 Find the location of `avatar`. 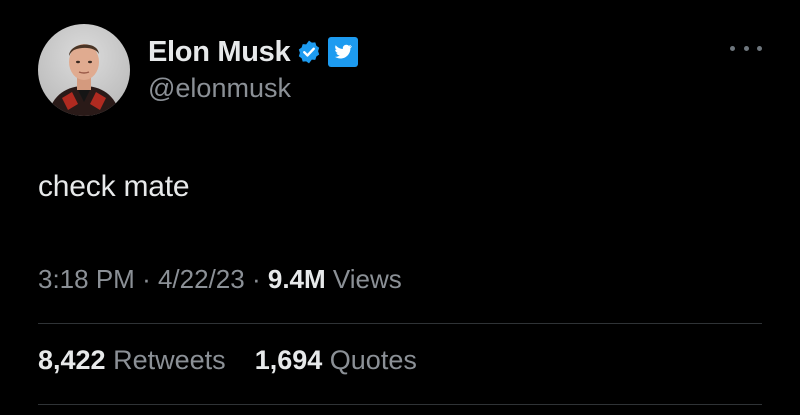

avatar is located at coordinates (84, 70).